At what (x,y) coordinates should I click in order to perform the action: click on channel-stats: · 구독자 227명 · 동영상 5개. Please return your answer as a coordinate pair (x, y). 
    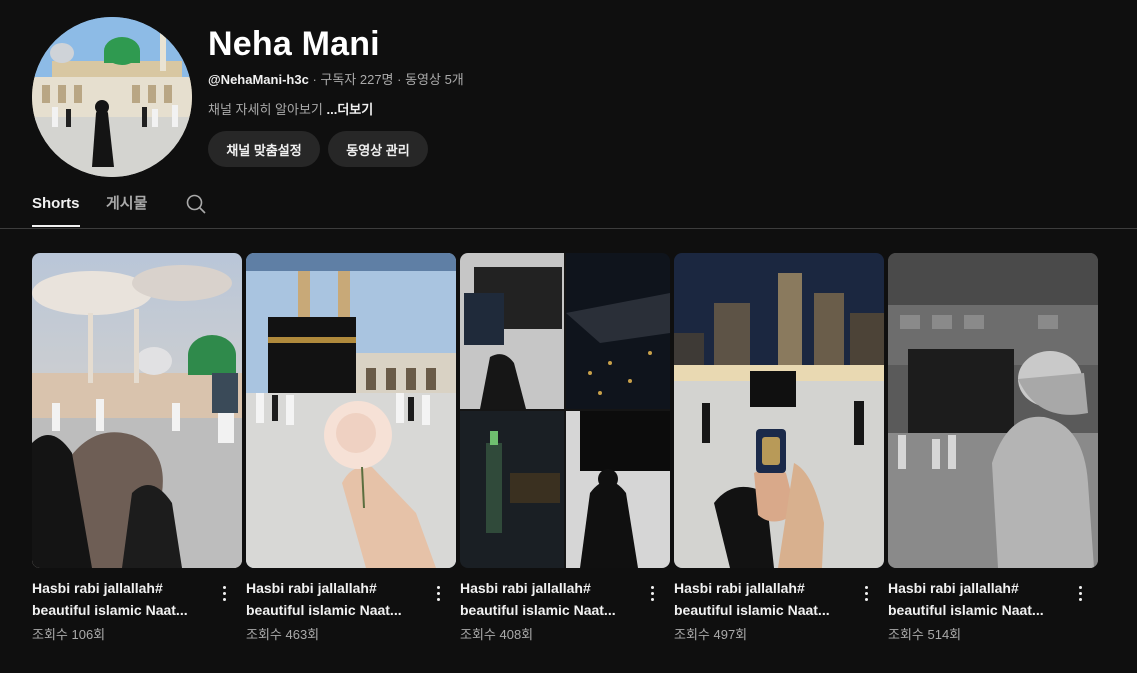
    Looking at the image, I should click on (388, 79).